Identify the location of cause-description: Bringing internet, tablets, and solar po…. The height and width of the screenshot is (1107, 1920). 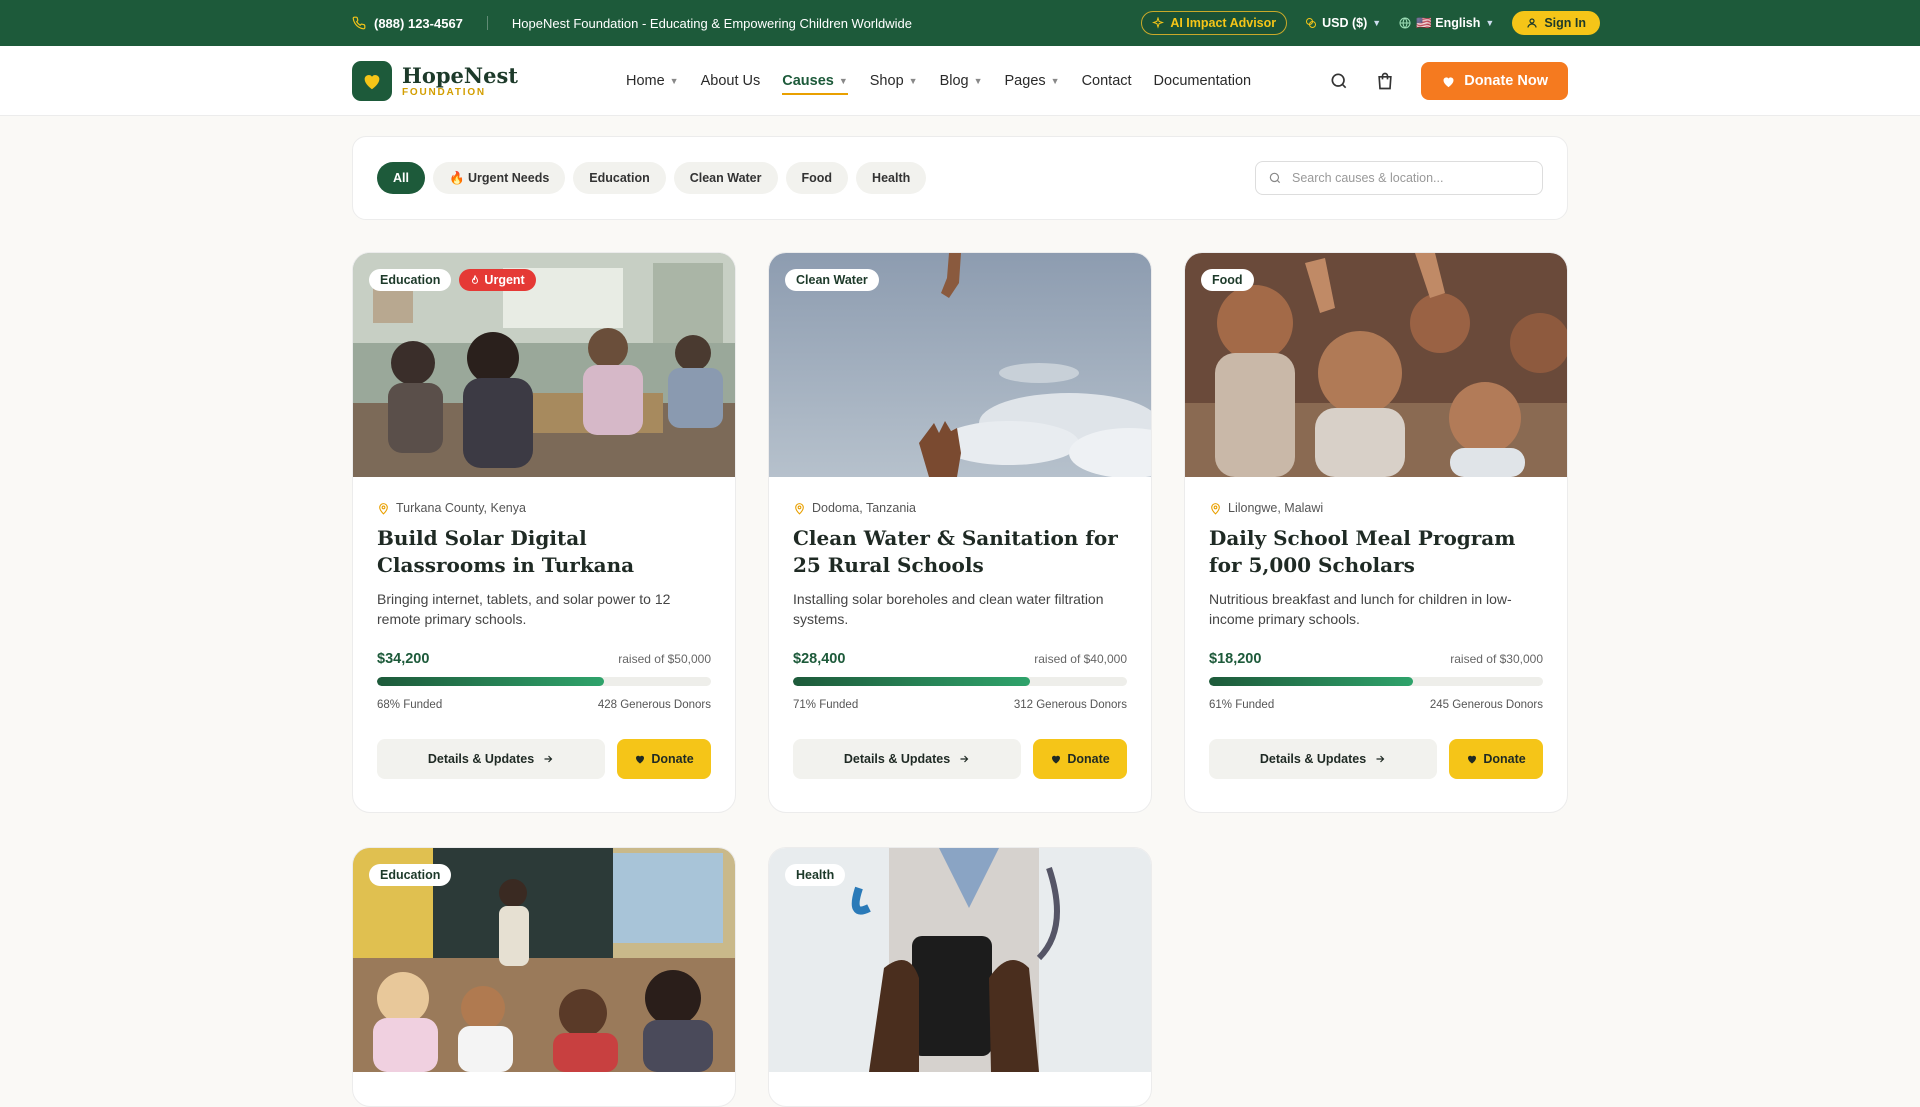
(524, 609).